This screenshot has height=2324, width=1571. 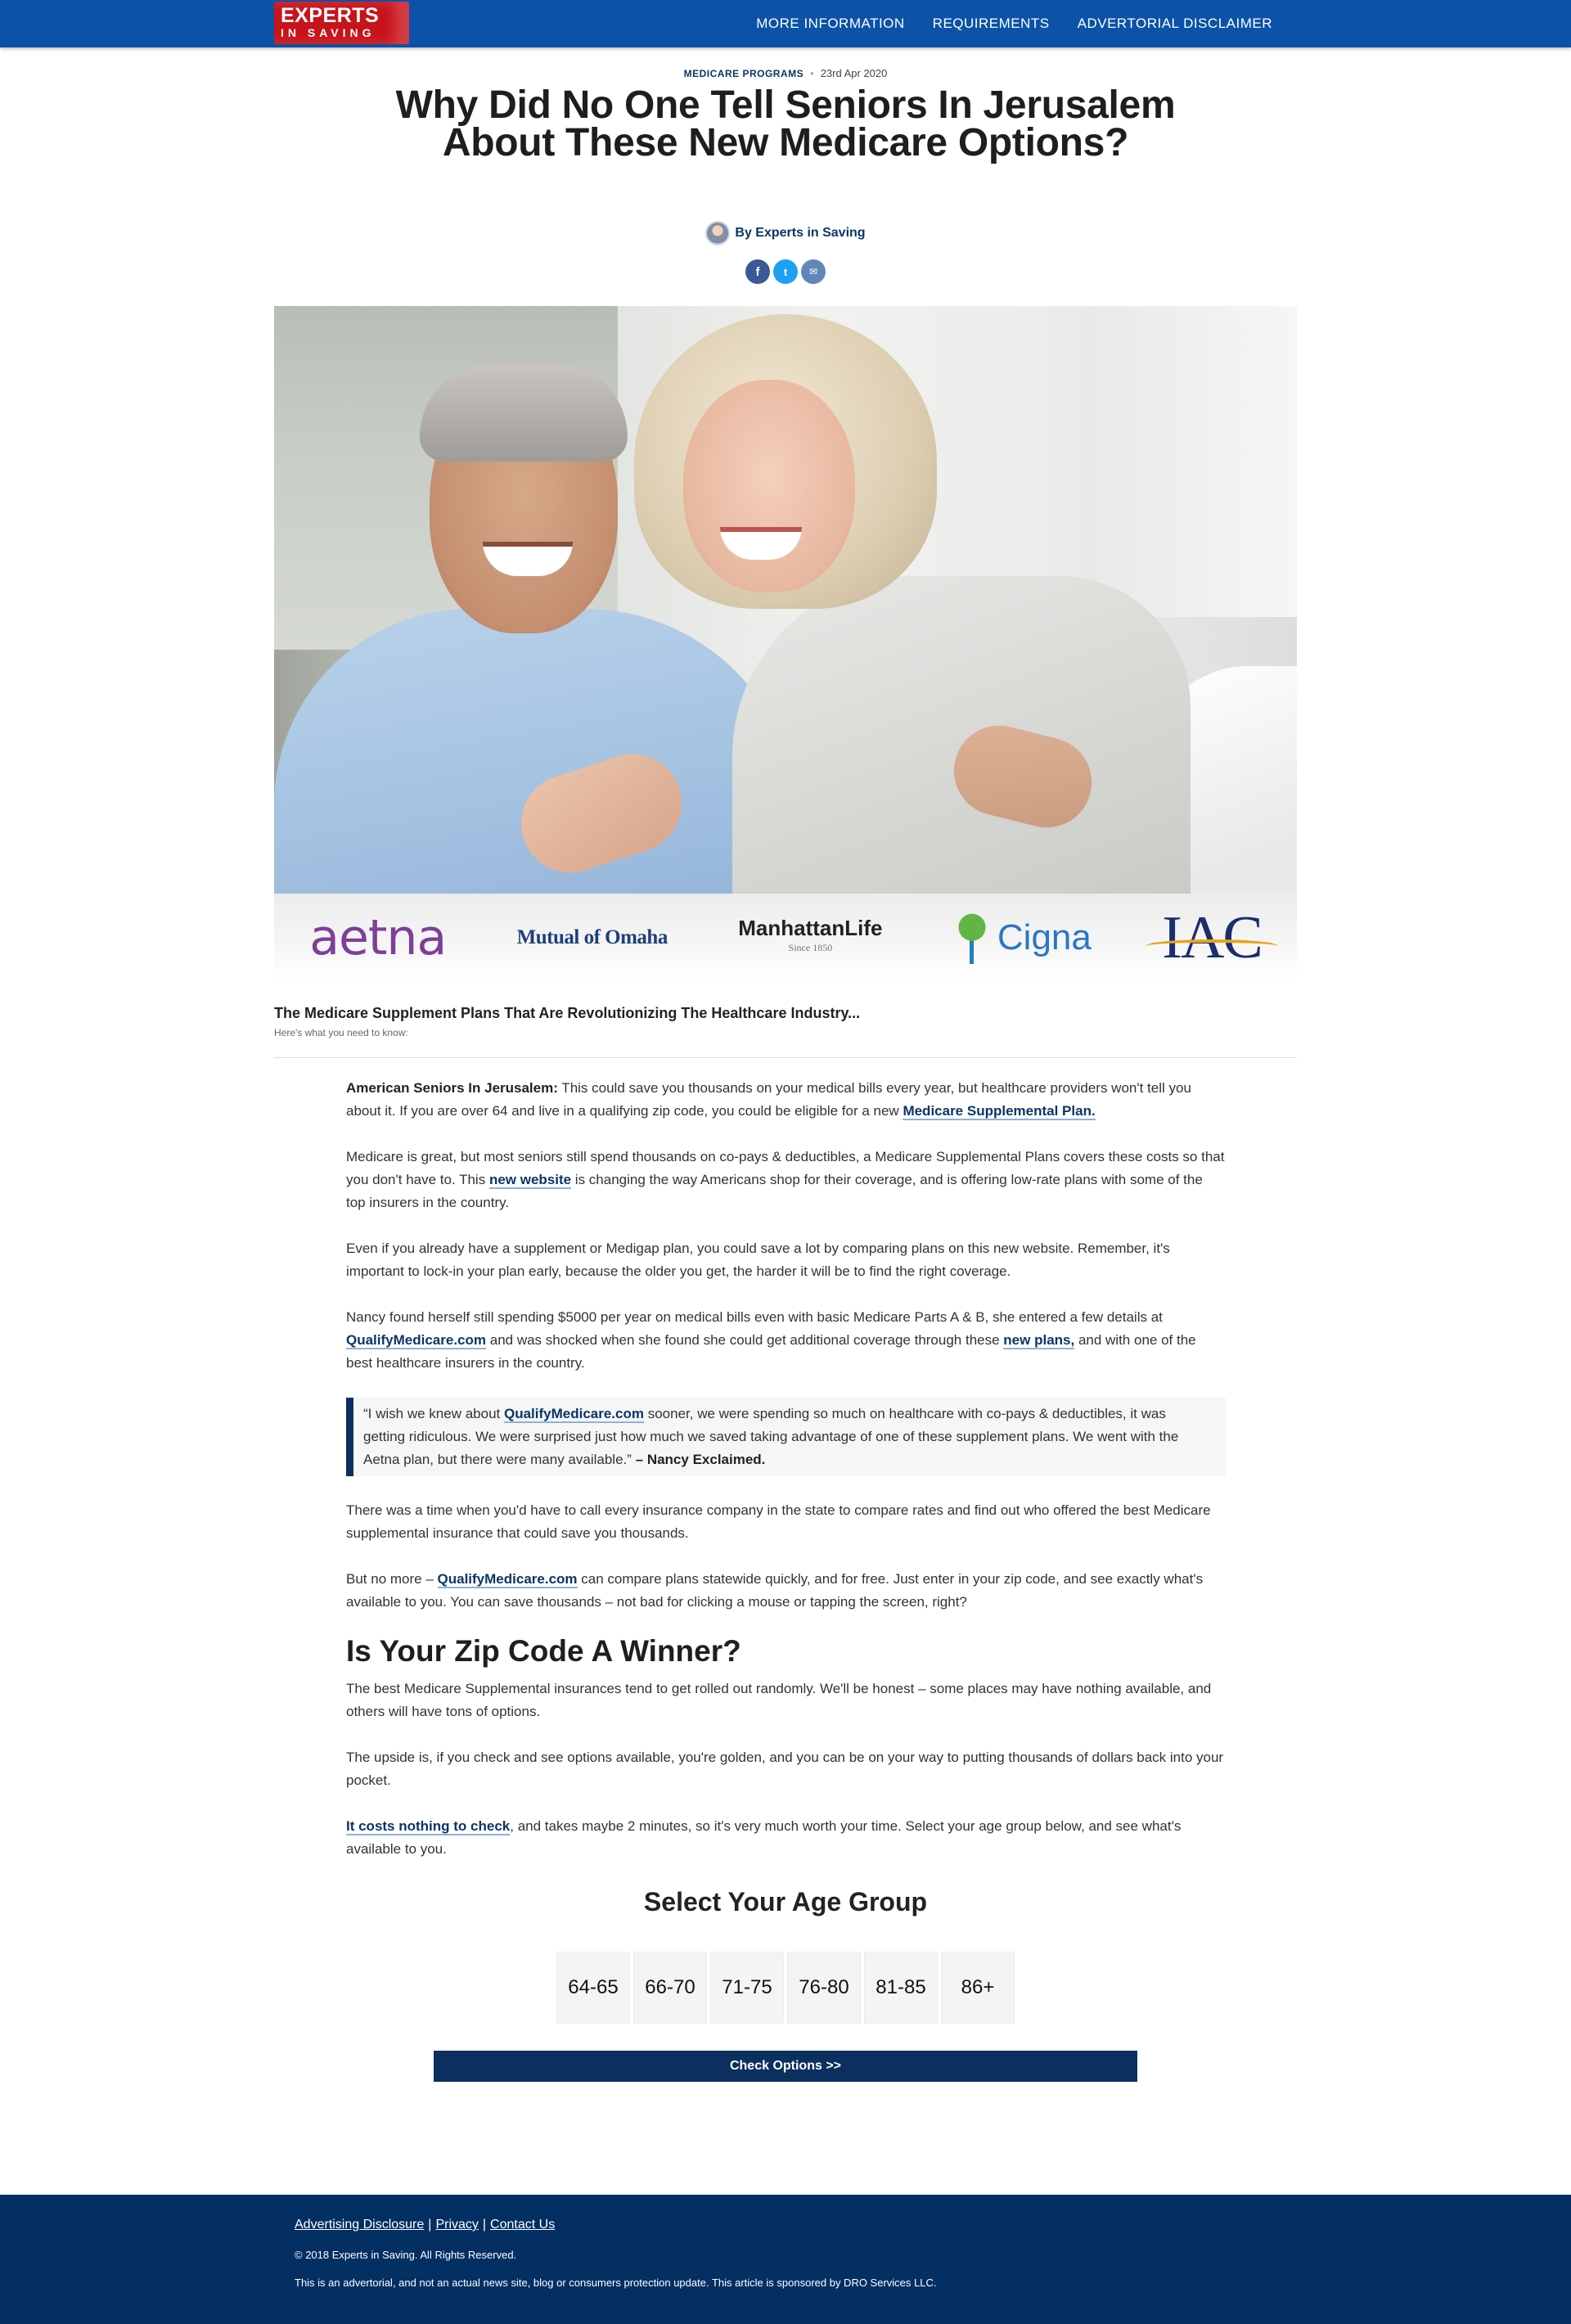 What do you see at coordinates (991, 24) in the screenshot?
I see `nav-requirements: REQUIREMENTS` at bounding box center [991, 24].